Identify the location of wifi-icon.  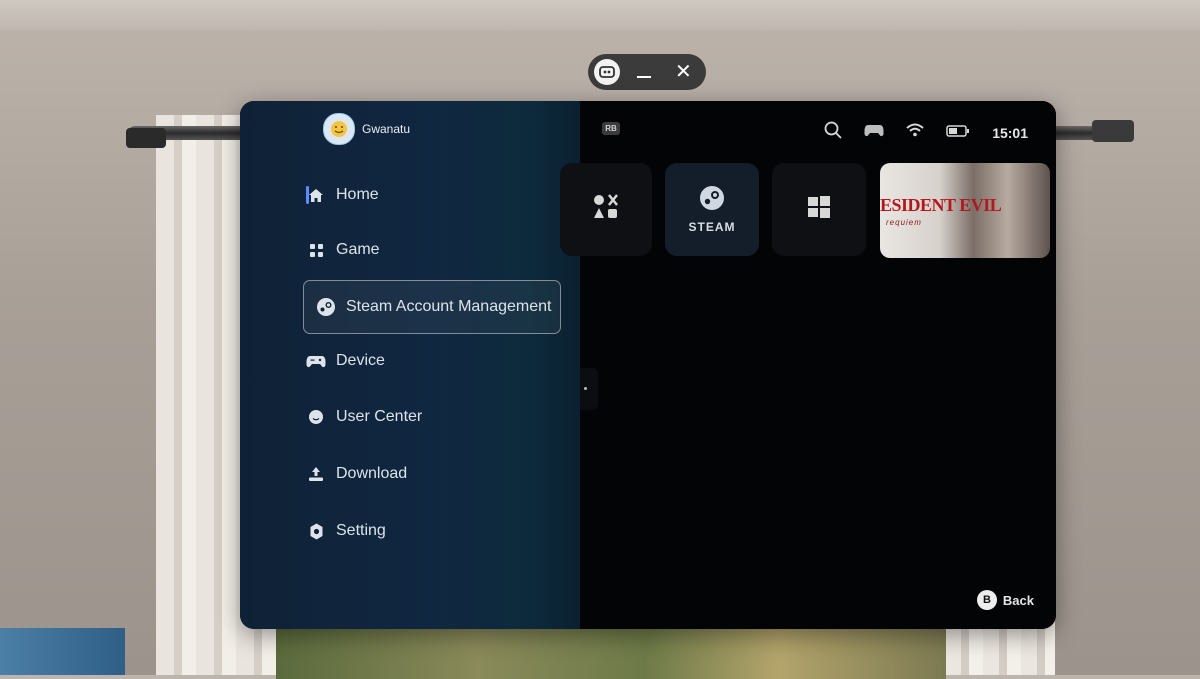
(915, 132).